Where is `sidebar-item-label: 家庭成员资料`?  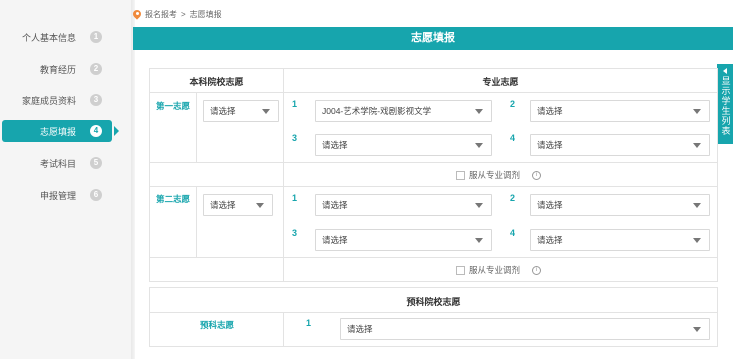
sidebar-item-label: 家庭成员资料 is located at coordinates (48, 100).